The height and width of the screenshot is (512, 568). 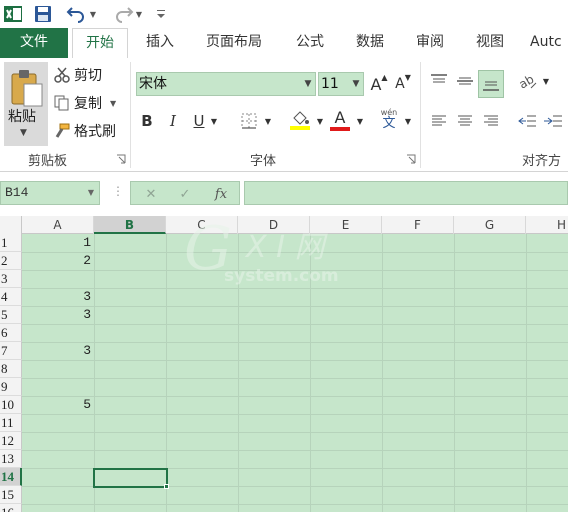 I want to click on row-header-10: 10, so click(x=11, y=405).